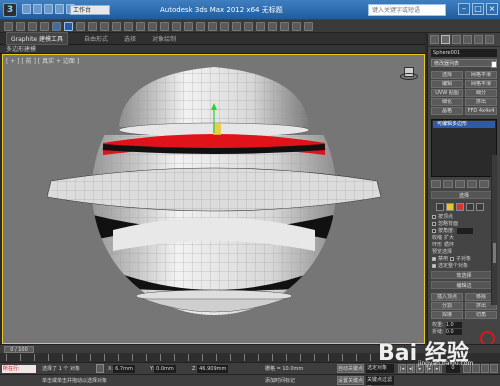 This screenshot has width=500, height=386. I want to click on workspace-dropdown: 工作台, so click(90, 10).